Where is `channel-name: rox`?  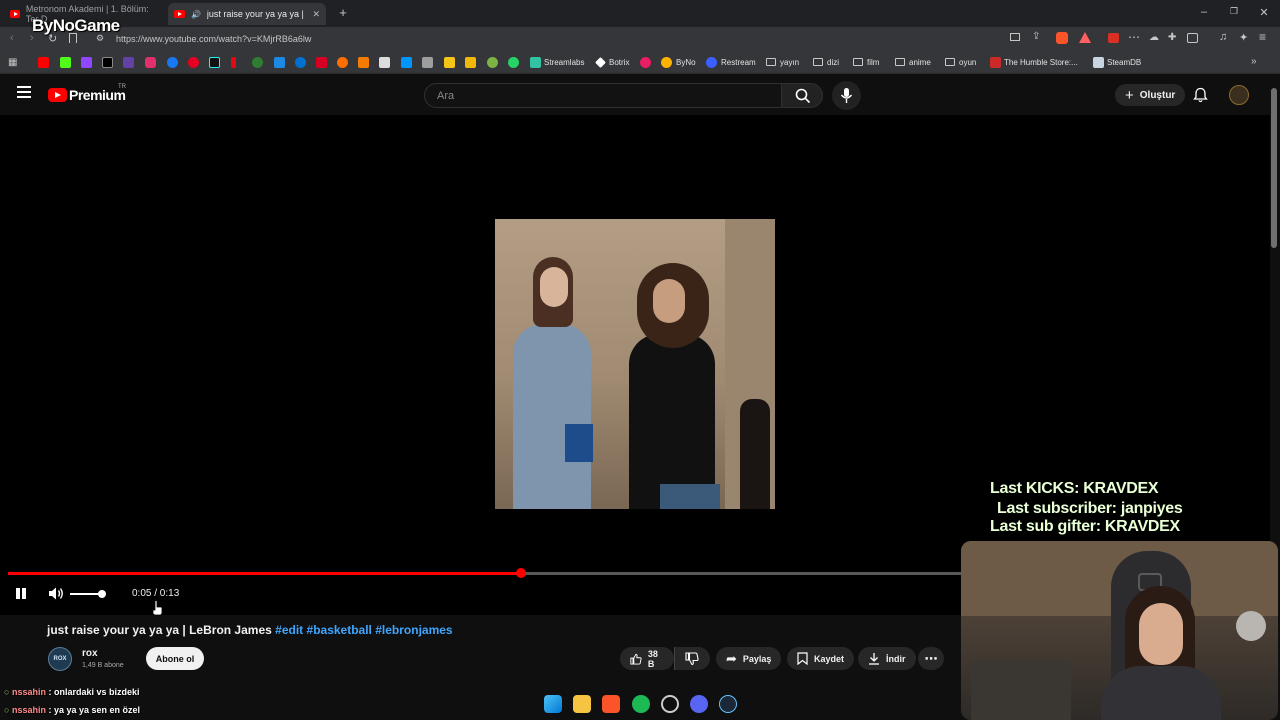 channel-name: rox is located at coordinates (90, 653).